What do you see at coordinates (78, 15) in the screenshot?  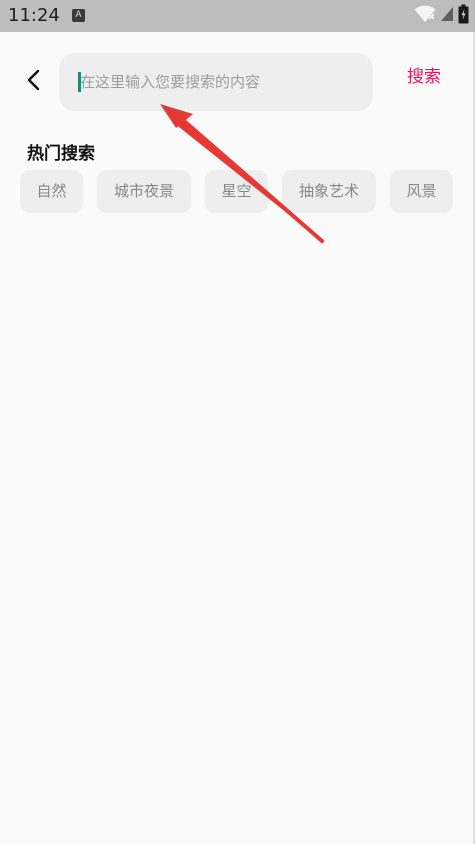 I see `notification-icon: A` at bounding box center [78, 15].